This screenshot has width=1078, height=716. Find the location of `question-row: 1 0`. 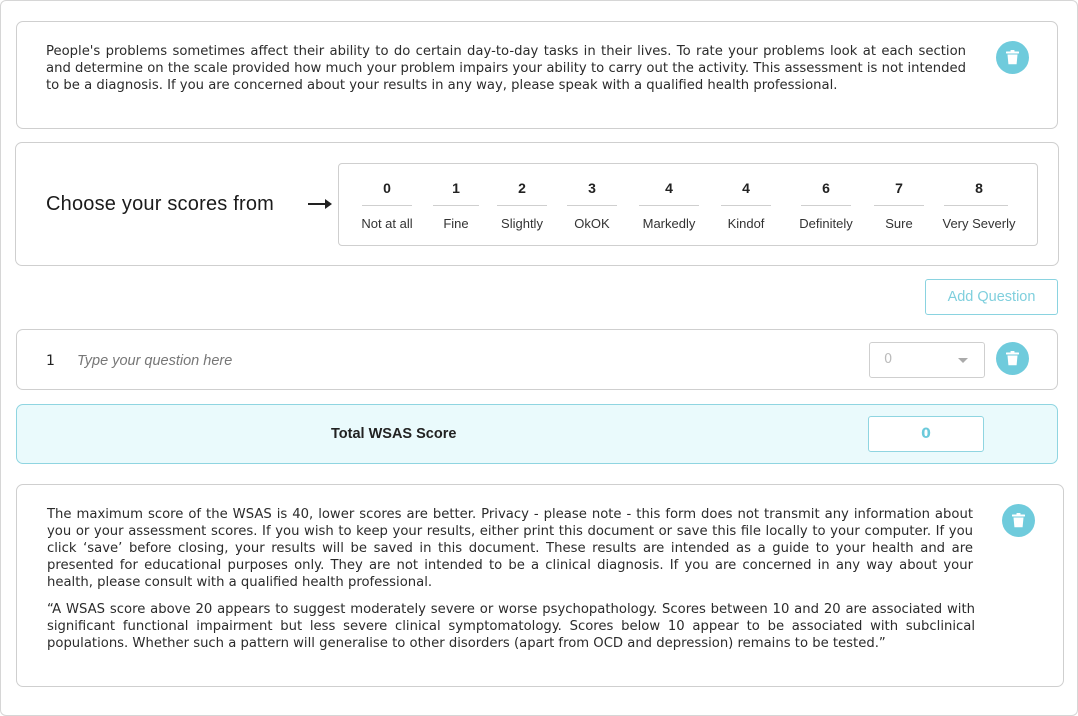

question-row: 1 0 is located at coordinates (537, 359).